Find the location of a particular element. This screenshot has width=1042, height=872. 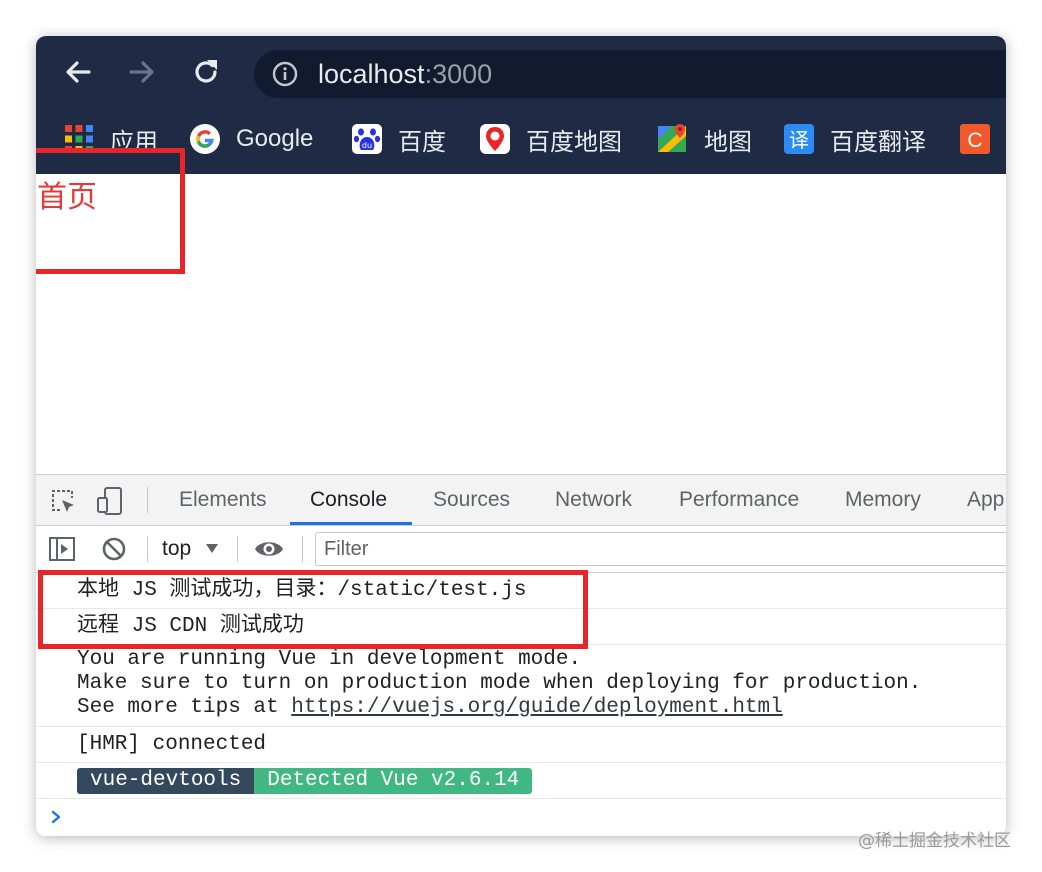

browser-toolbar: localhost:3000 is located at coordinates (521, 72).